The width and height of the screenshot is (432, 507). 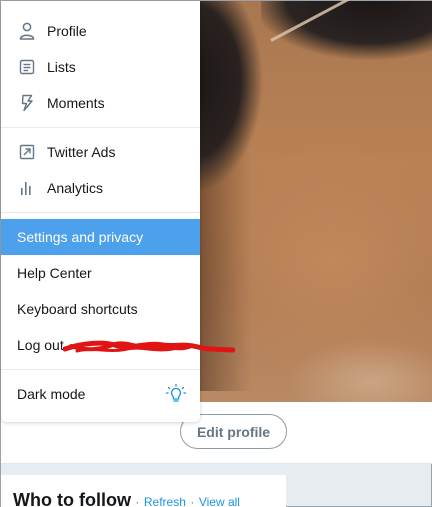 I want to click on menu-item-label: Twitter Ads, so click(x=81, y=152).